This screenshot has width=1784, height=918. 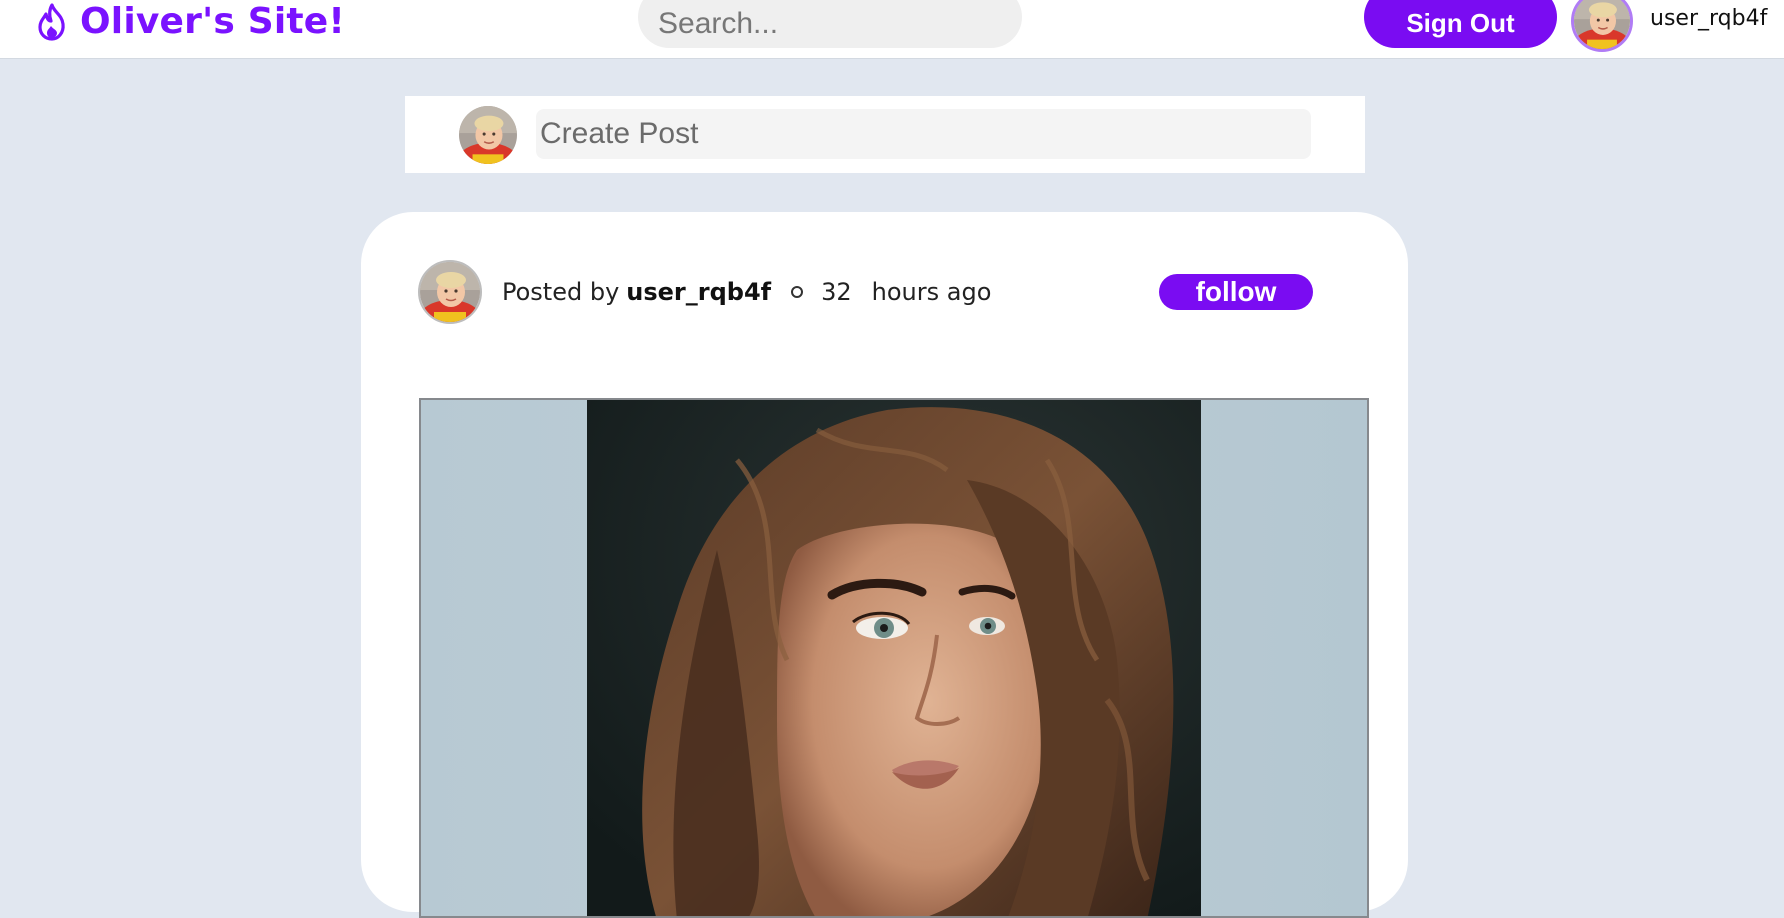 What do you see at coordinates (830, 24) in the screenshot?
I see `search-input` at bounding box center [830, 24].